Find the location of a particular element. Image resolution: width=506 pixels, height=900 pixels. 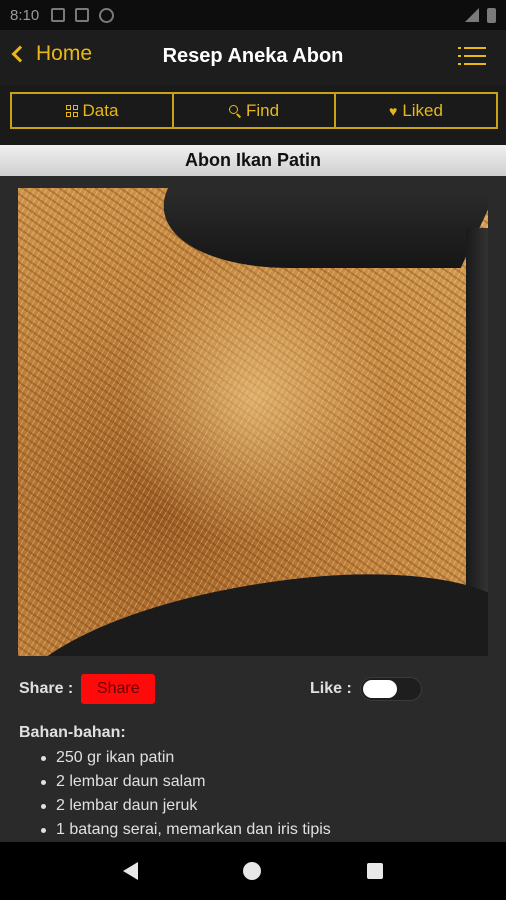

tab-liked-label: Liked is located at coordinates (422, 110).